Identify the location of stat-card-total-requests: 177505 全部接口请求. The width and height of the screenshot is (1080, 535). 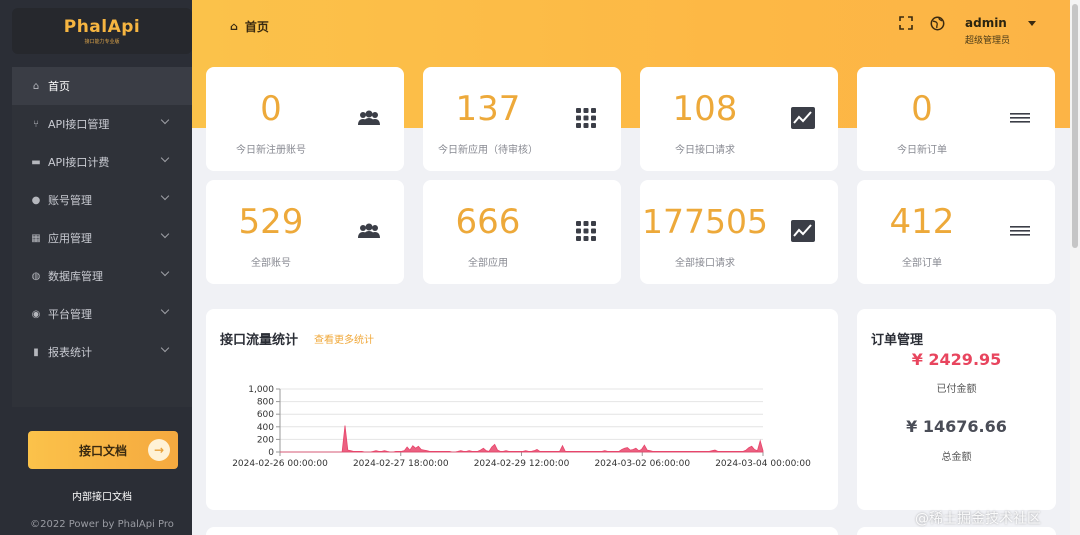
(739, 232).